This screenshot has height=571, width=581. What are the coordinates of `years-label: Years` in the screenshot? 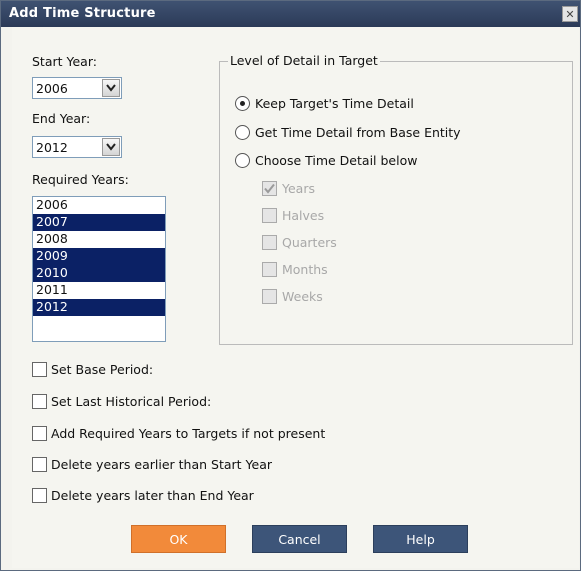 It's located at (298, 188).